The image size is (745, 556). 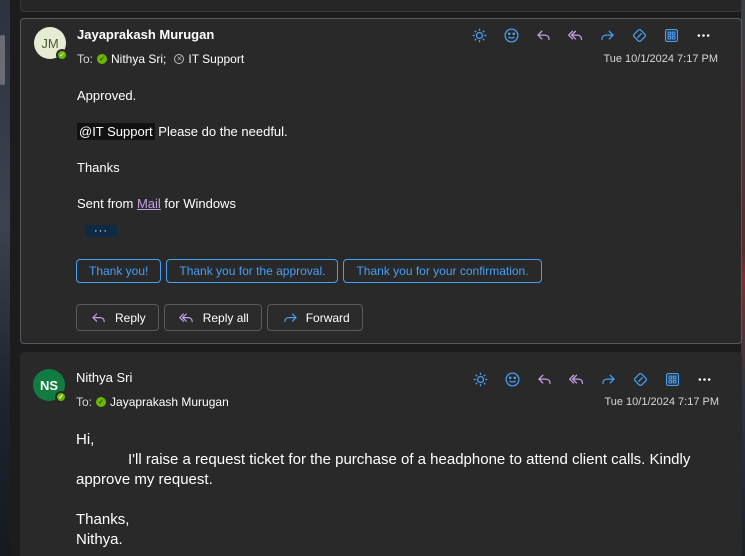 I want to click on forward-label: Forward, so click(x=327, y=317).